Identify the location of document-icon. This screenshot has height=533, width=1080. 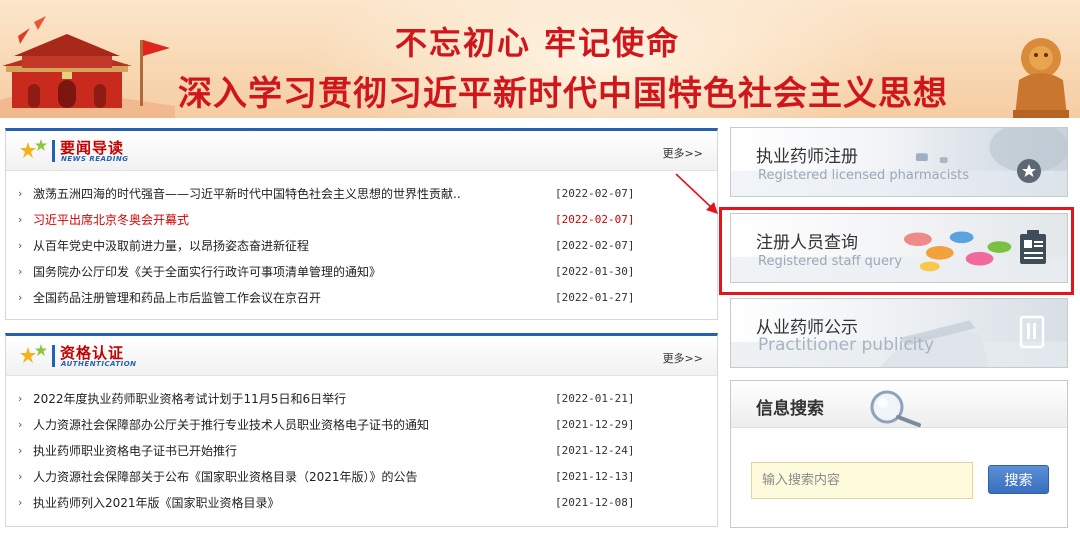
(1032, 332).